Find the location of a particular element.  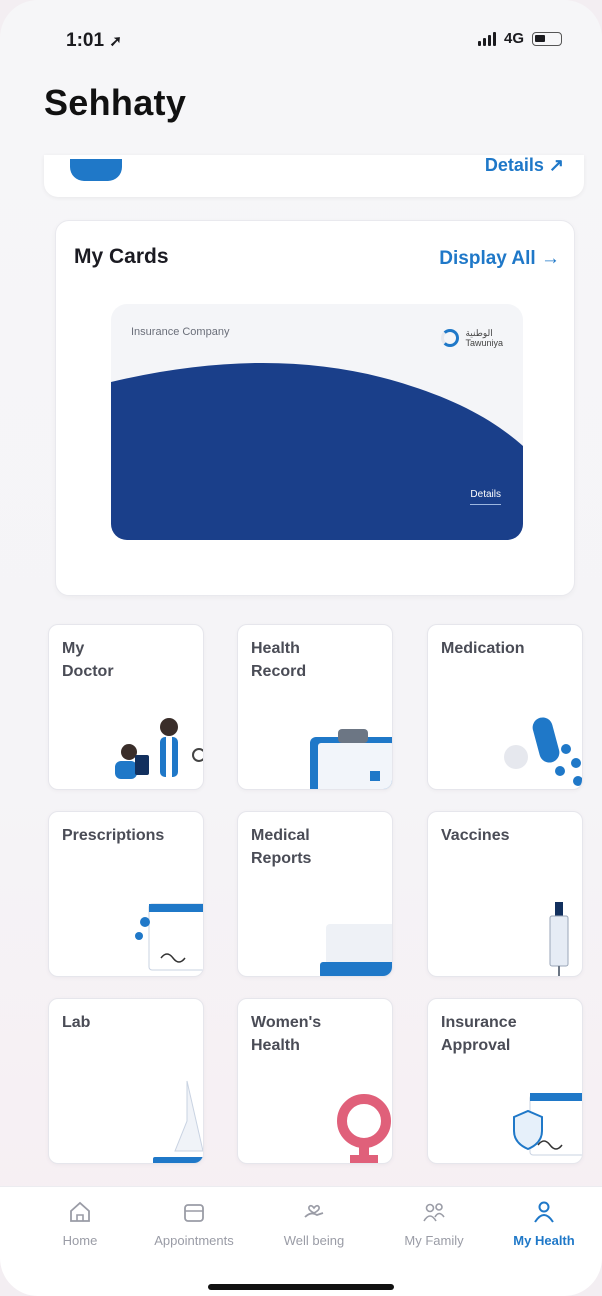

tile-lab: Lab is located at coordinates (126, 1081).